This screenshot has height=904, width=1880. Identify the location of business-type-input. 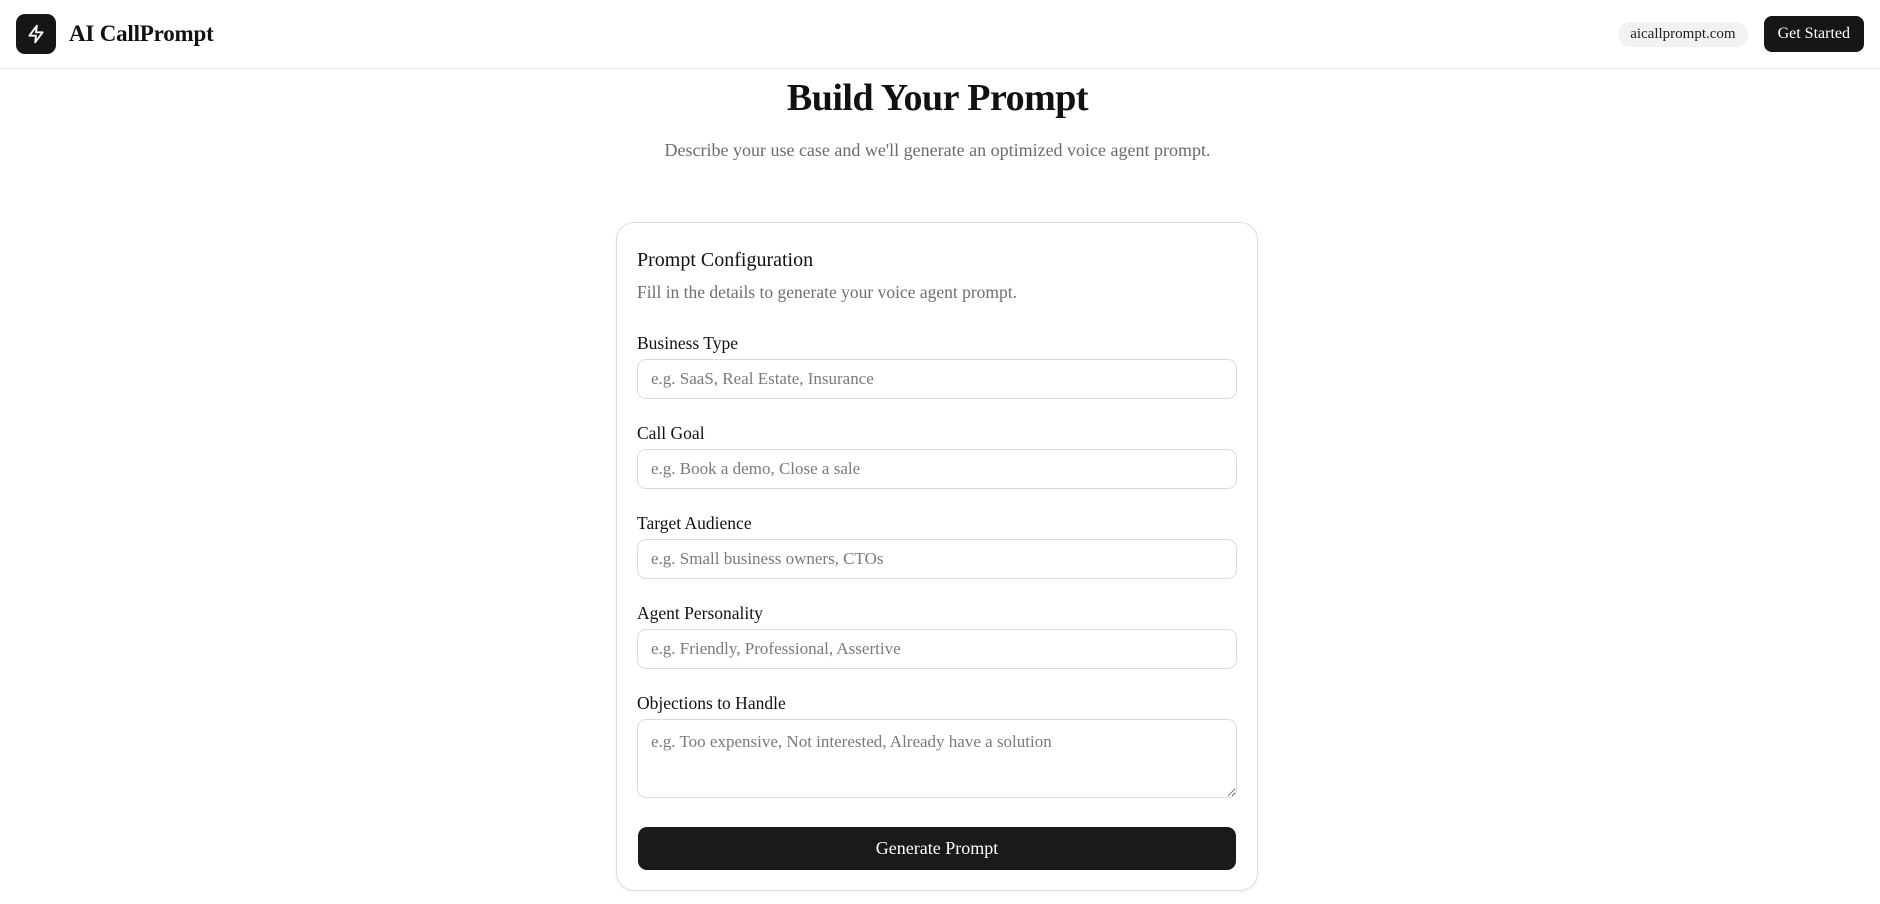
(937, 379).